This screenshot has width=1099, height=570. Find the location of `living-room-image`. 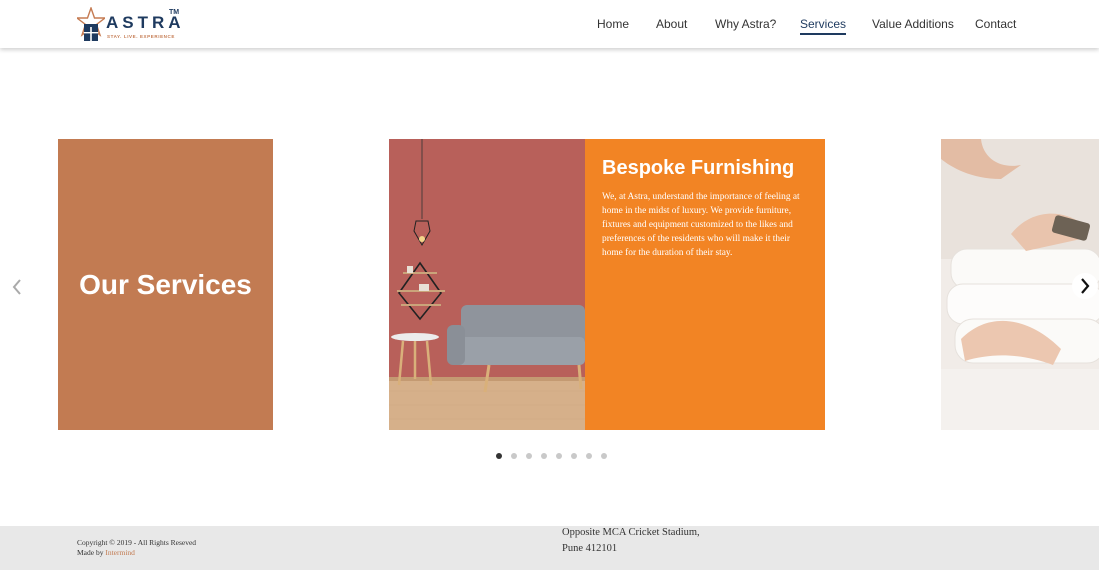

living-room-image is located at coordinates (487, 284).